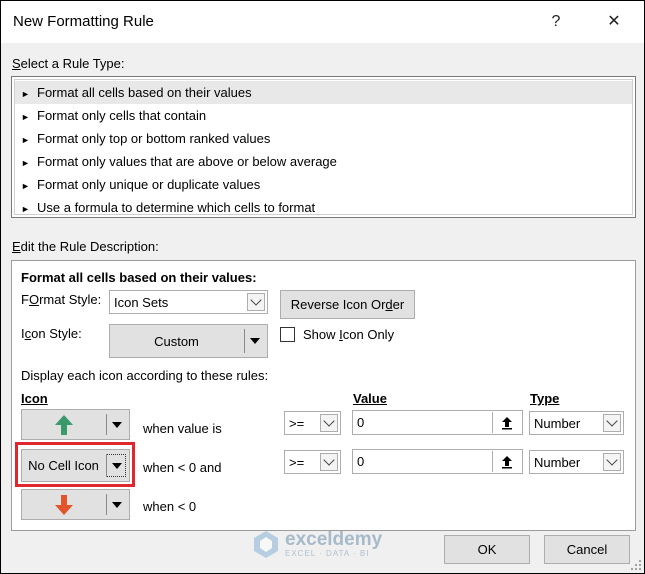  I want to click on icon-style-select: Custom, so click(188, 341).